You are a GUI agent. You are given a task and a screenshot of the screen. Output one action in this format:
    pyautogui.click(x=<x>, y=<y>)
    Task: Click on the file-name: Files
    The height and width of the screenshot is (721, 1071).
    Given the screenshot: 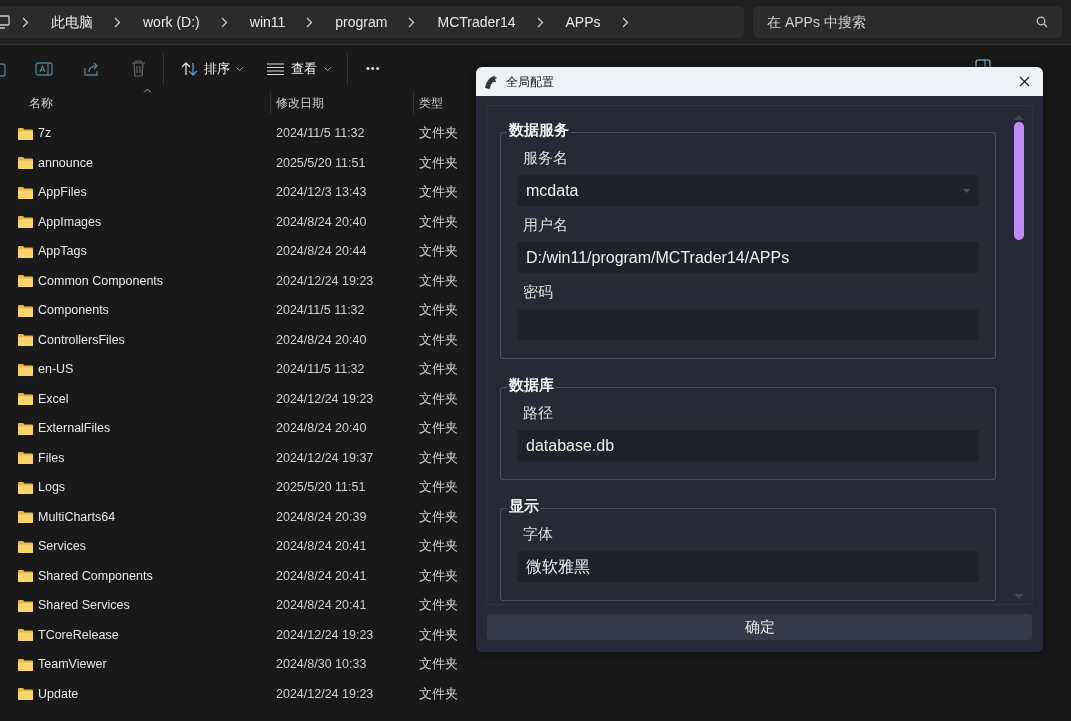 What is the action you would take?
    pyautogui.click(x=51, y=458)
    